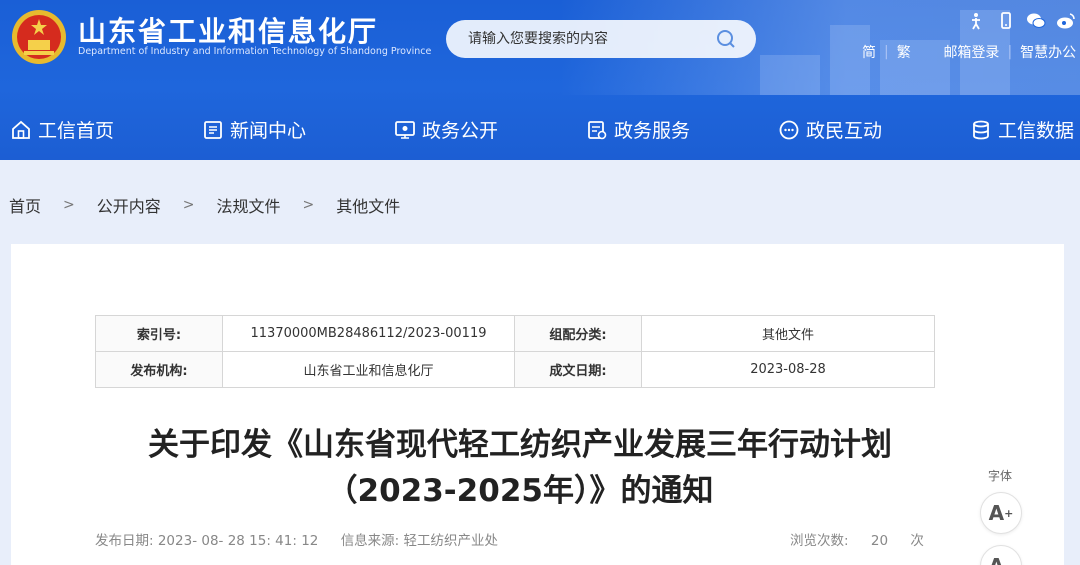 This screenshot has width=1080, height=565. I want to click on national-emblem-icon, so click(39, 37).